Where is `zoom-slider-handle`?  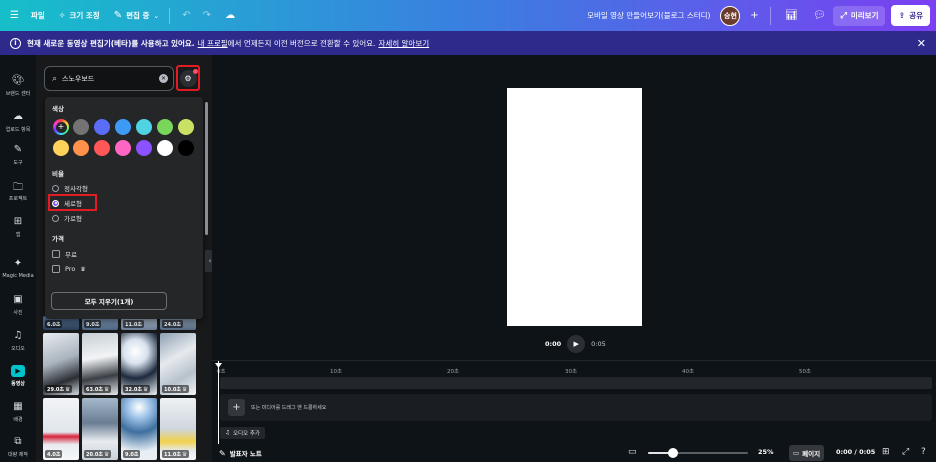
zoom-slider-handle is located at coordinates (673, 453).